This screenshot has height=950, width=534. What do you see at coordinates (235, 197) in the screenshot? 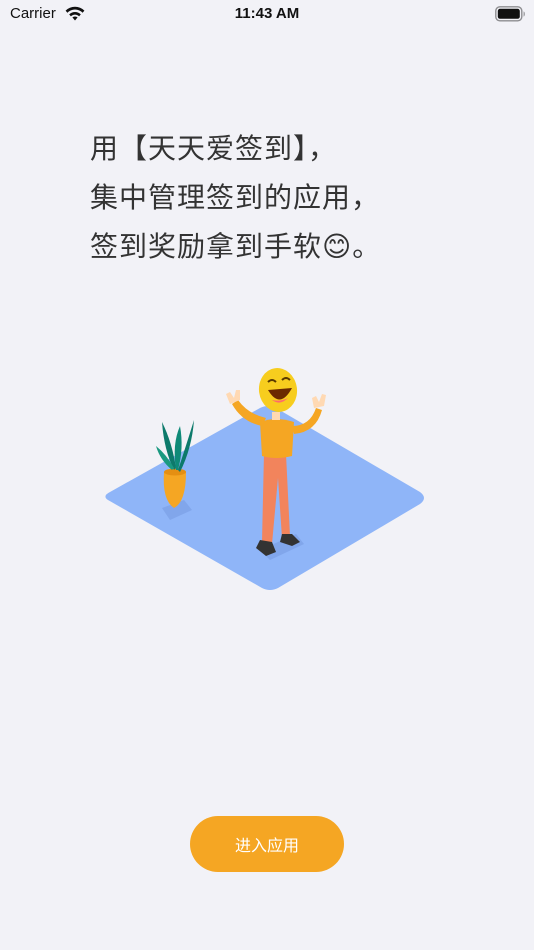
I see `headline-line-2: 集中管理签到的应用，` at bounding box center [235, 197].